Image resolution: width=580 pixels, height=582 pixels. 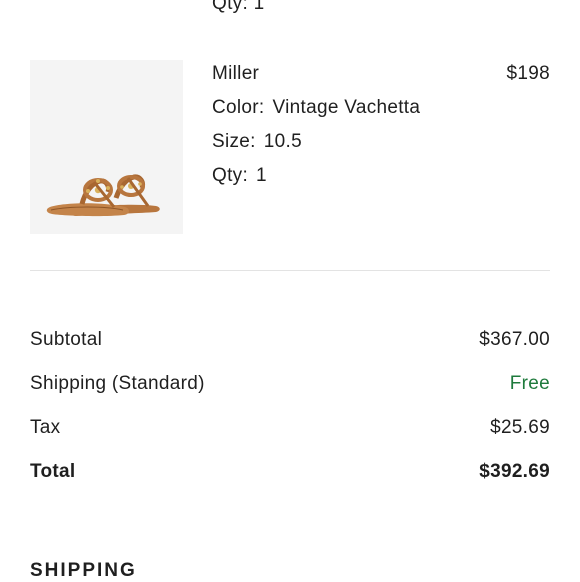 I want to click on product-qty-value: 1, so click(x=261, y=175).